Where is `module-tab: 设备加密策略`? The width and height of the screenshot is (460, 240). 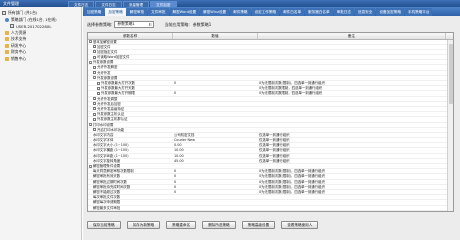
module-tab: 设备加密策略 is located at coordinates (390, 12).